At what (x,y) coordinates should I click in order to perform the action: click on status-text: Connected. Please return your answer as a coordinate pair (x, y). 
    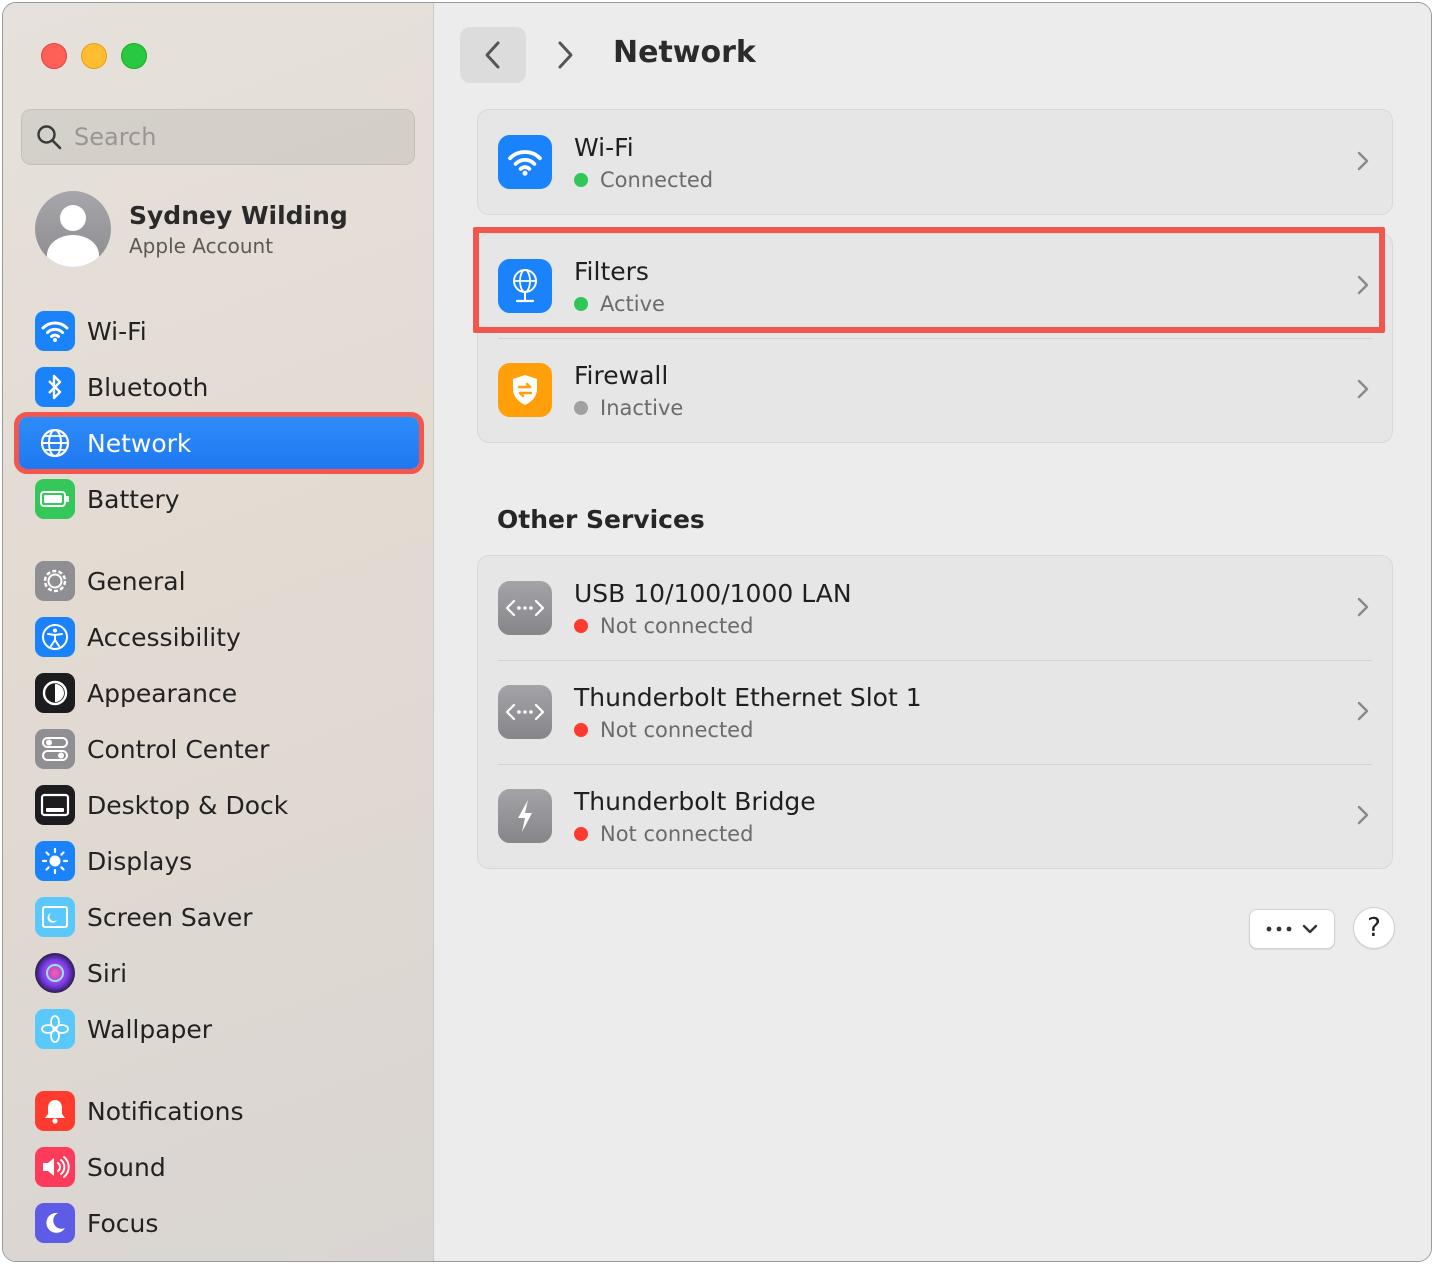
    Looking at the image, I should click on (657, 179).